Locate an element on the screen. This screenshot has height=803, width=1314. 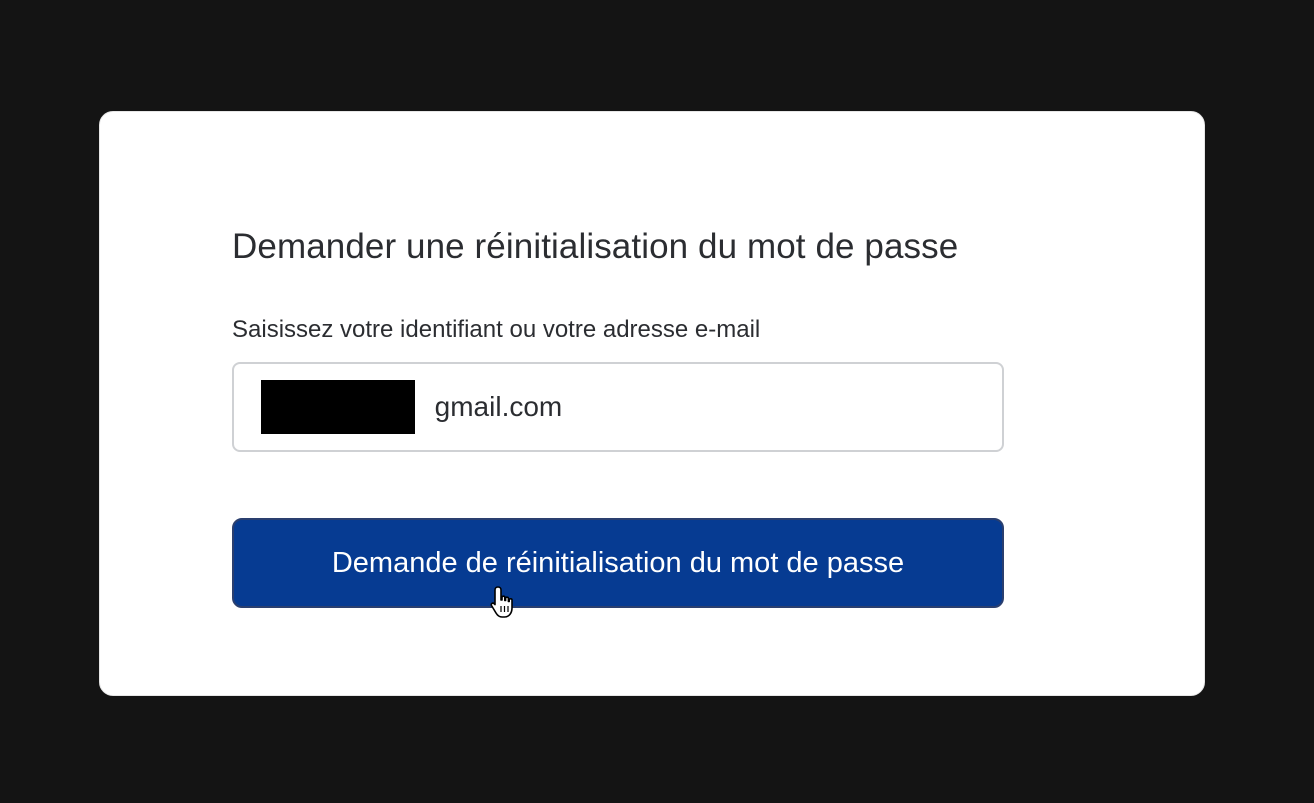
login-email-value: lxxxxxxxxxx@gmail.com is located at coordinates (411, 407).